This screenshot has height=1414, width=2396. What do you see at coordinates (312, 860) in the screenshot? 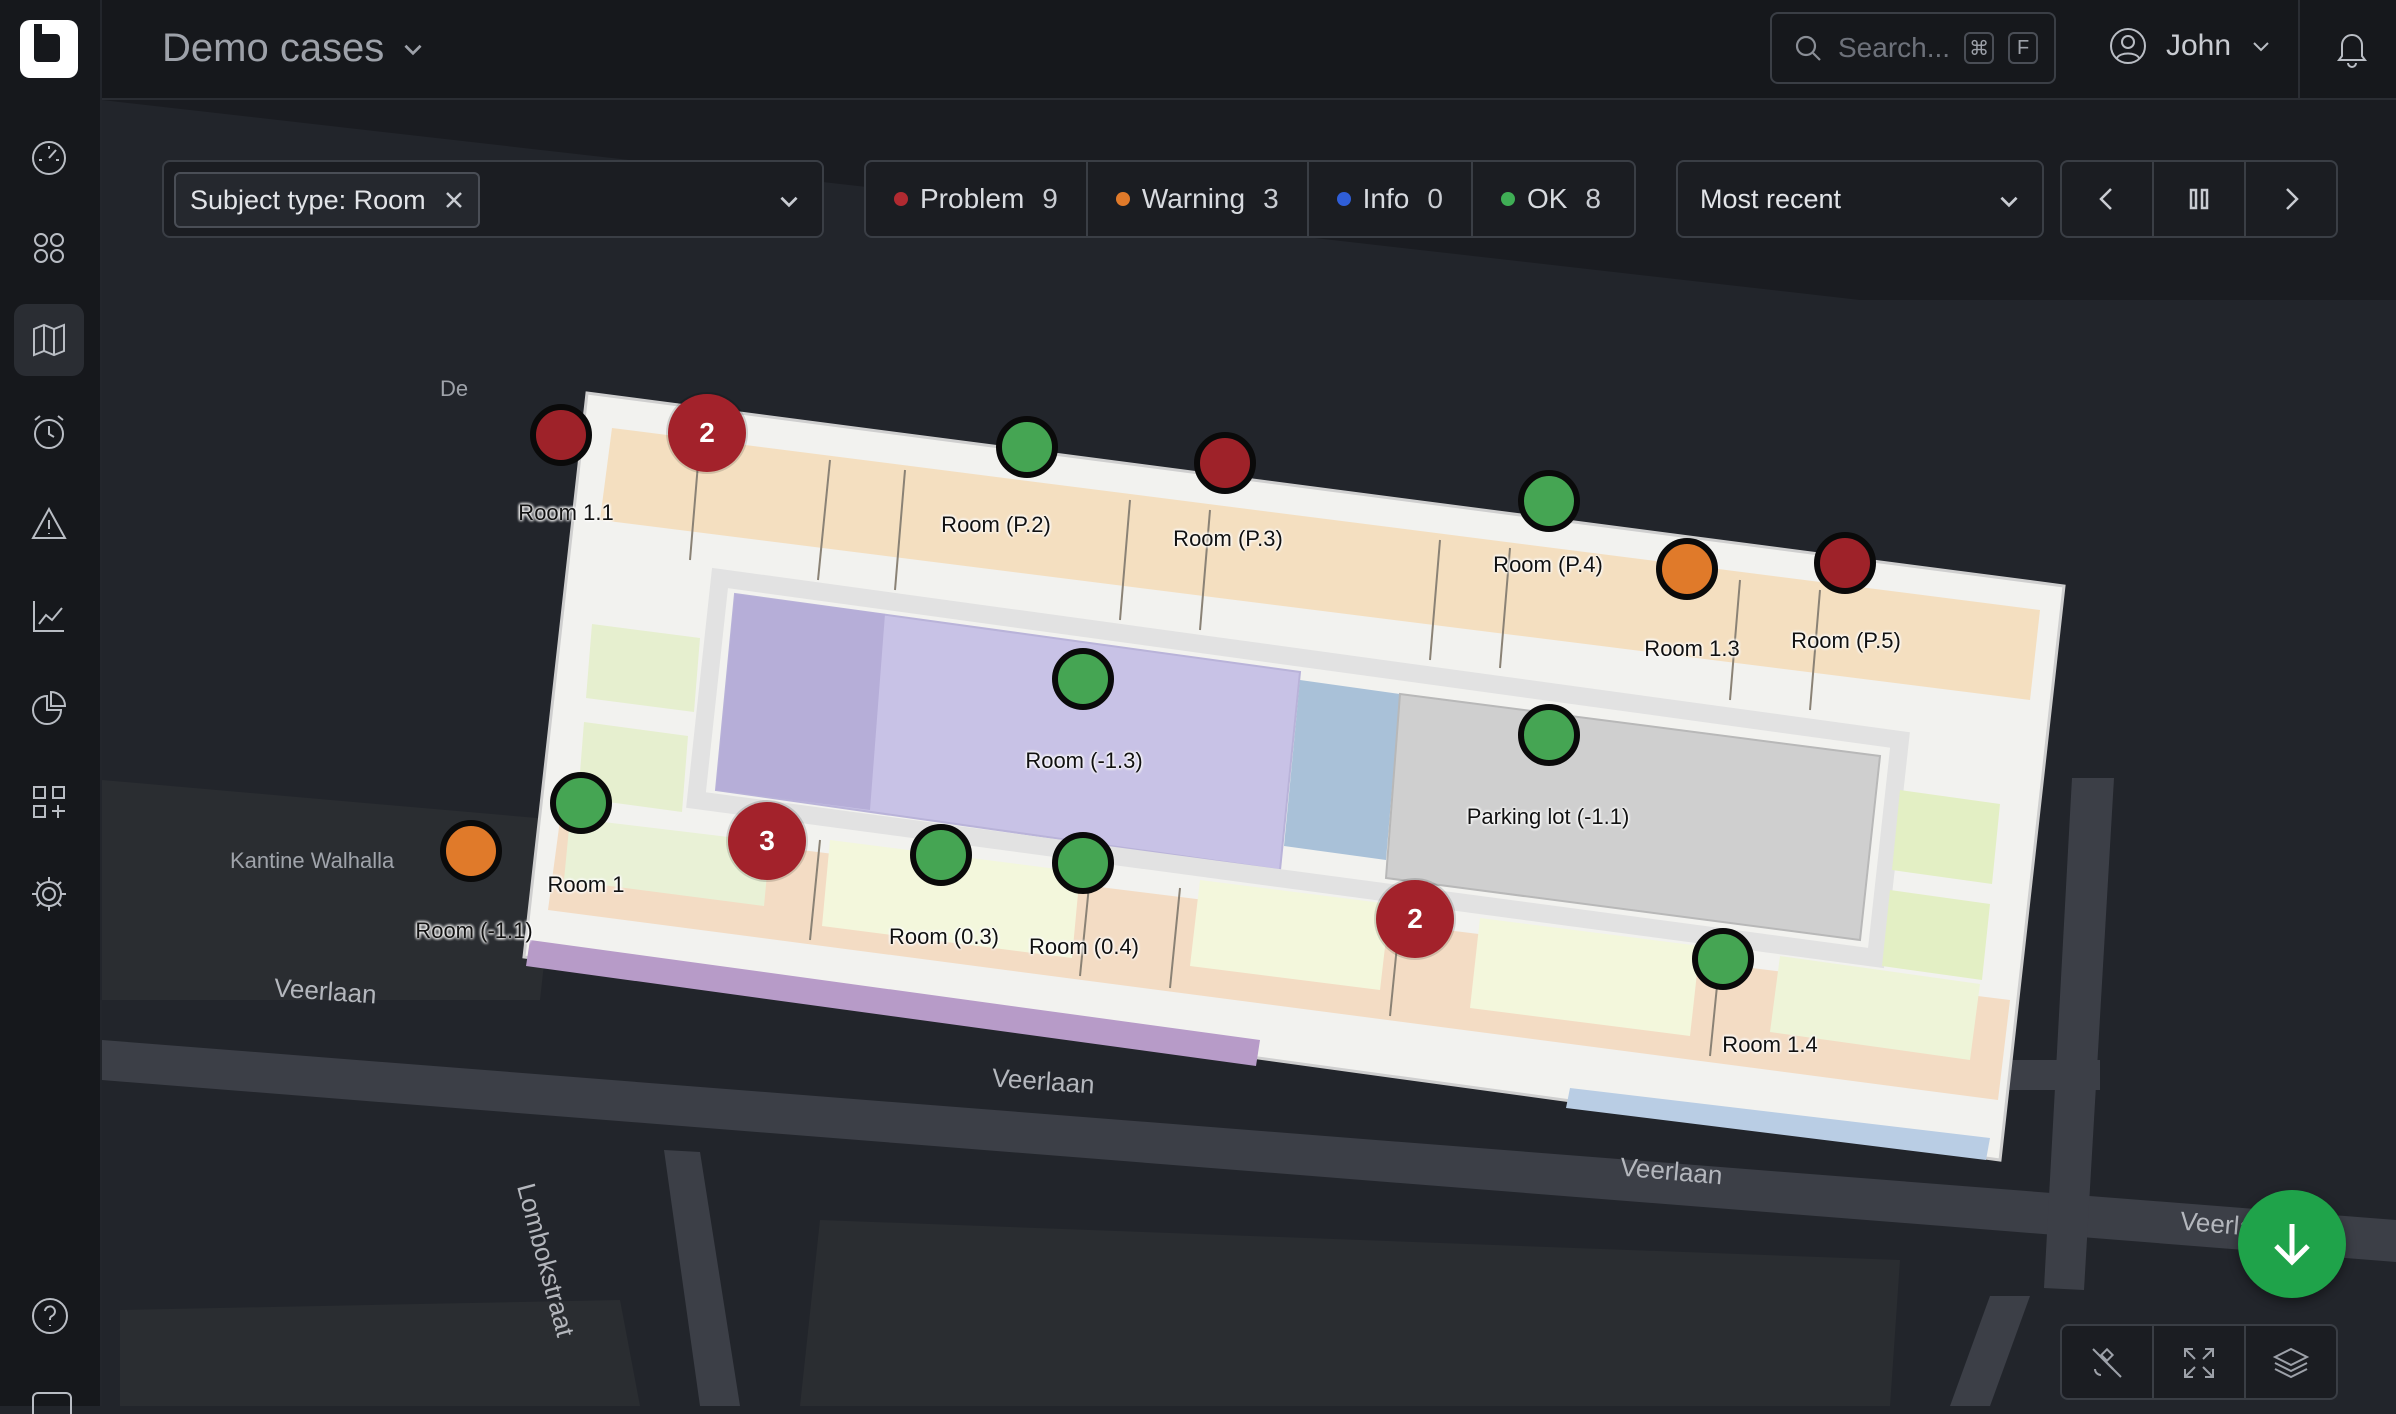
I see `place-label: Kantine Walhalla` at bounding box center [312, 860].